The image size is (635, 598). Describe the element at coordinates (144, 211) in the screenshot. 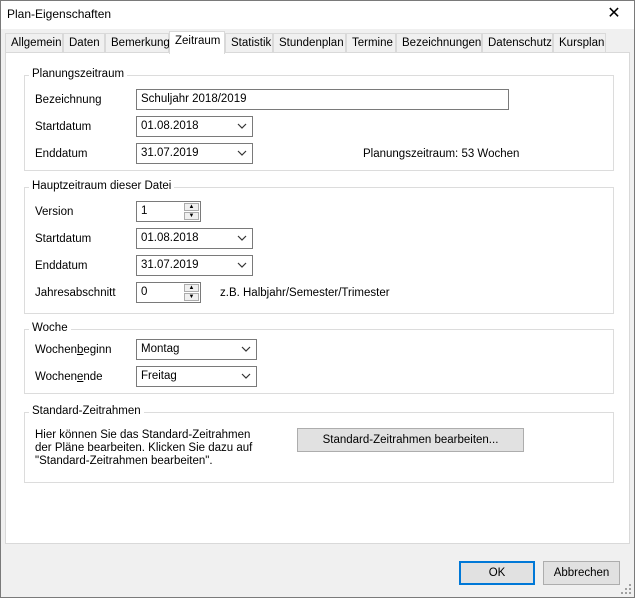

I see `version-value: 1` at that location.